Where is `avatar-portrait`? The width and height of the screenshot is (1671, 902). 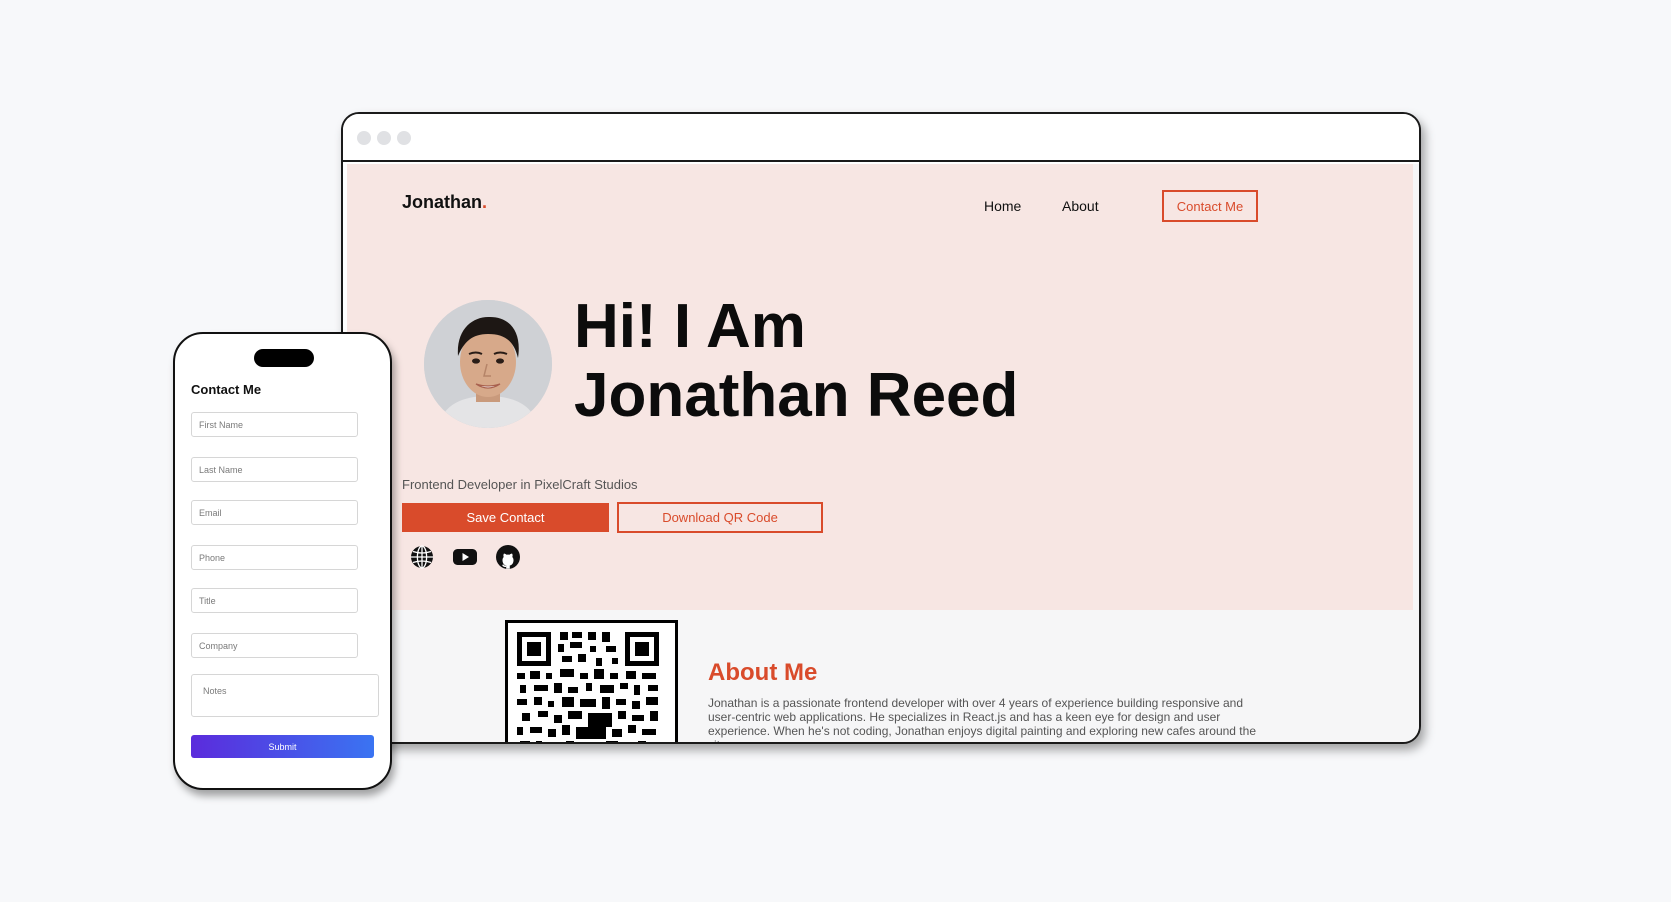 avatar-portrait is located at coordinates (488, 364).